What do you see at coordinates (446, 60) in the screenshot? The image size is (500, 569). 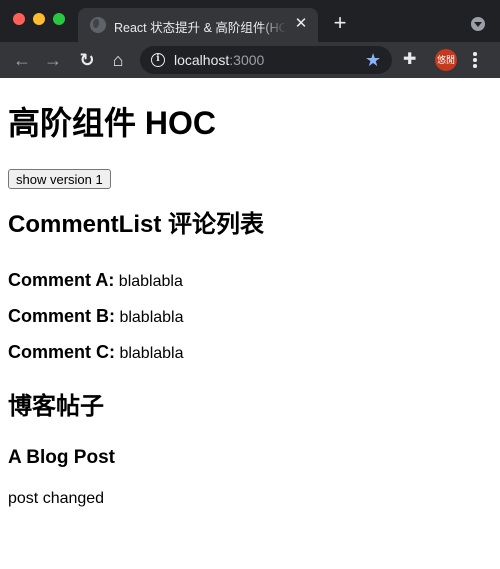 I see `profile-avatar: 悠閒` at bounding box center [446, 60].